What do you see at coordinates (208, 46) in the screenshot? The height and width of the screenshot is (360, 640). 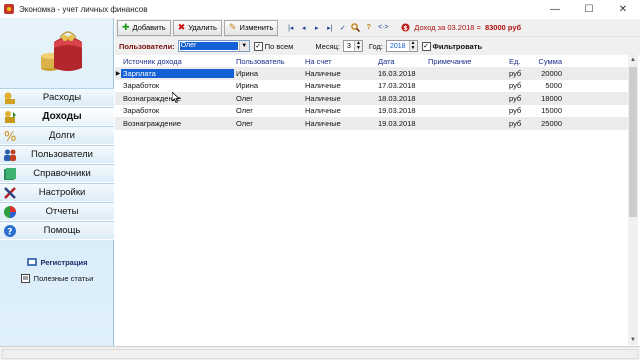 I see `users-select-value: Олег` at bounding box center [208, 46].